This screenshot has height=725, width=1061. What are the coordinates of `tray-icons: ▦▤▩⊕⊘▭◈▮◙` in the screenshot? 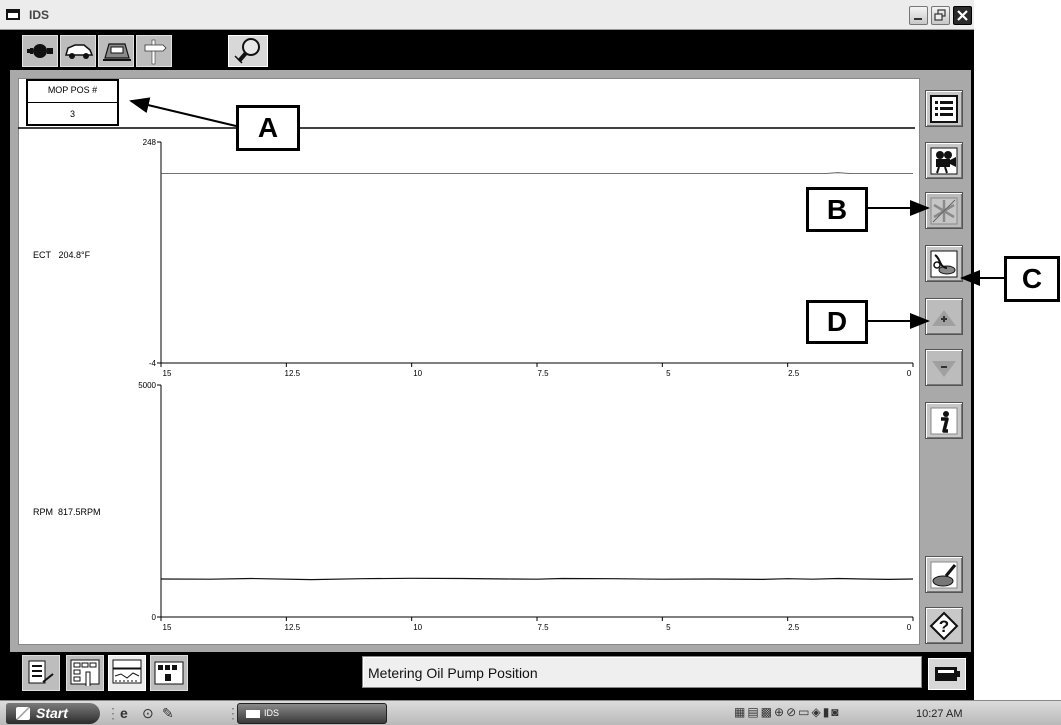 It's located at (787, 712).